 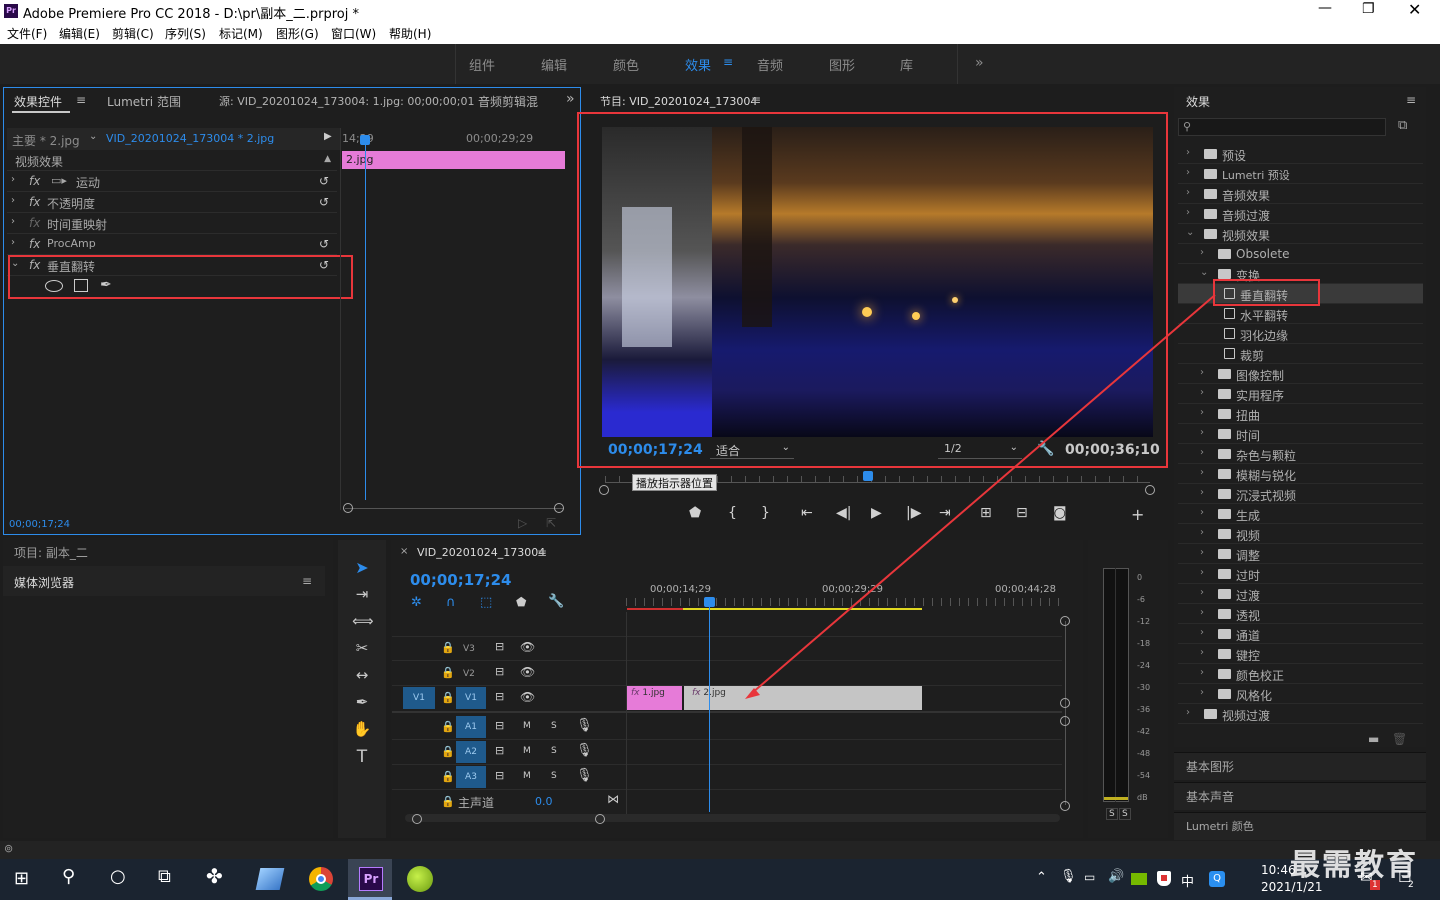 What do you see at coordinates (9, 848) in the screenshot?
I see `status-icon: ⊚` at bounding box center [9, 848].